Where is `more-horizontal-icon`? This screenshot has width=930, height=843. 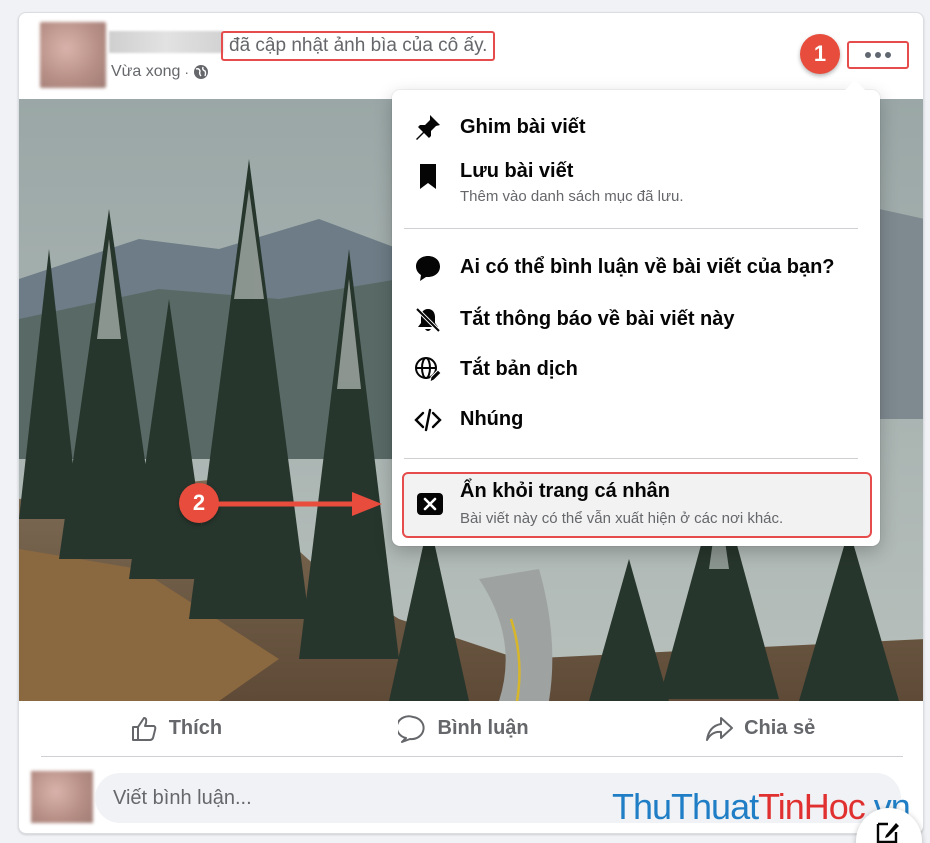
more-horizontal-icon is located at coordinates (868, 55).